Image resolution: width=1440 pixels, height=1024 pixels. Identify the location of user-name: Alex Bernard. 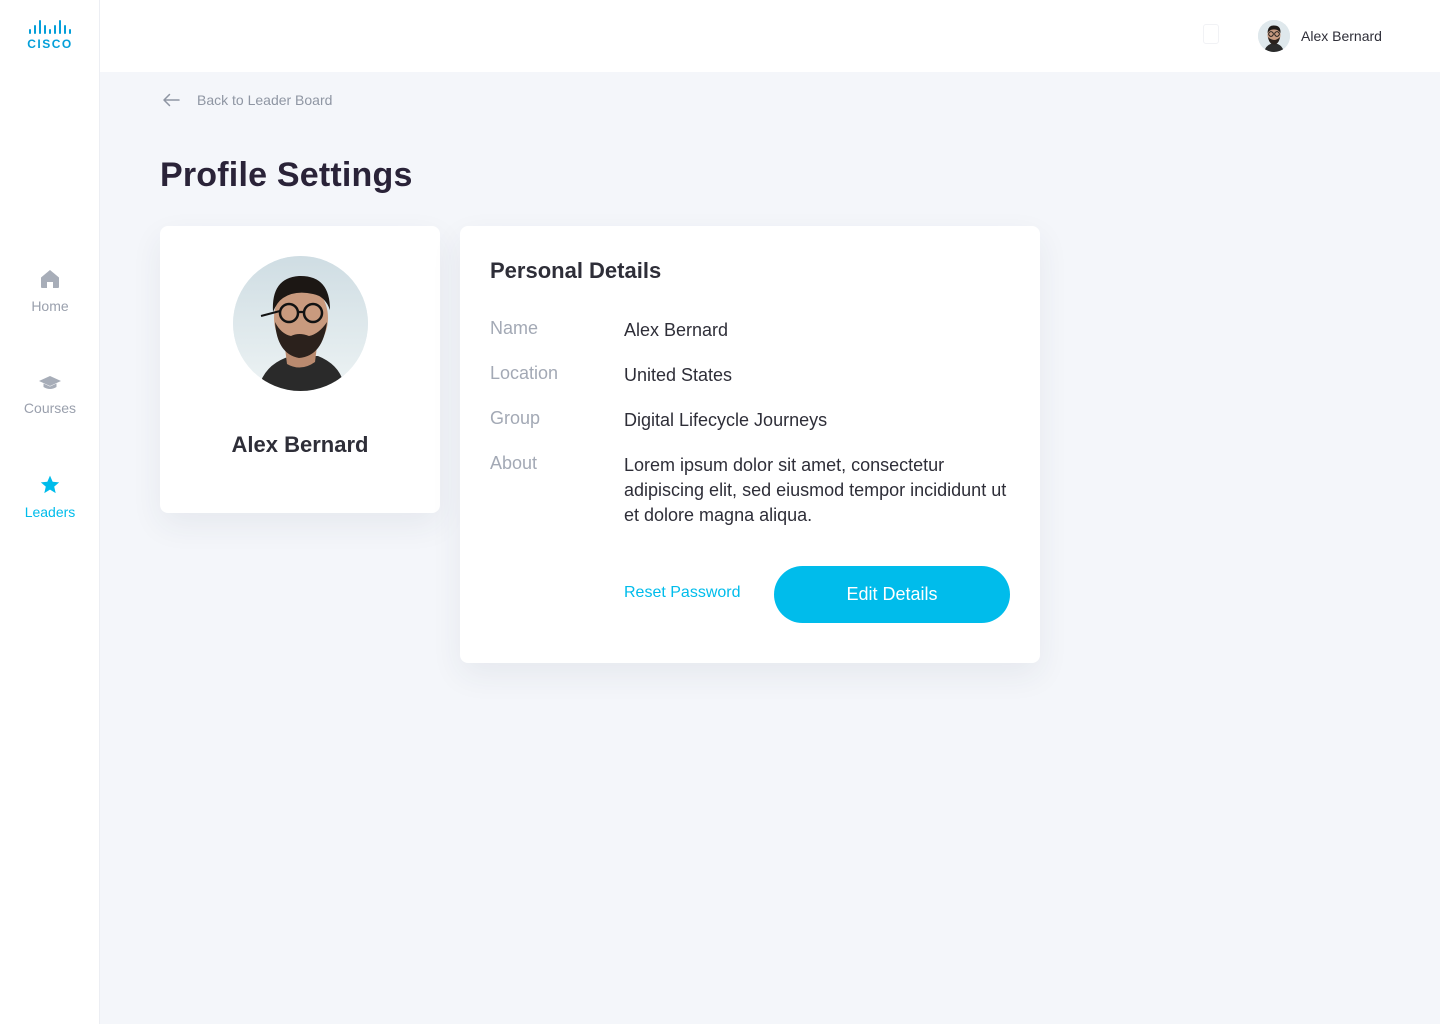
(1341, 36).